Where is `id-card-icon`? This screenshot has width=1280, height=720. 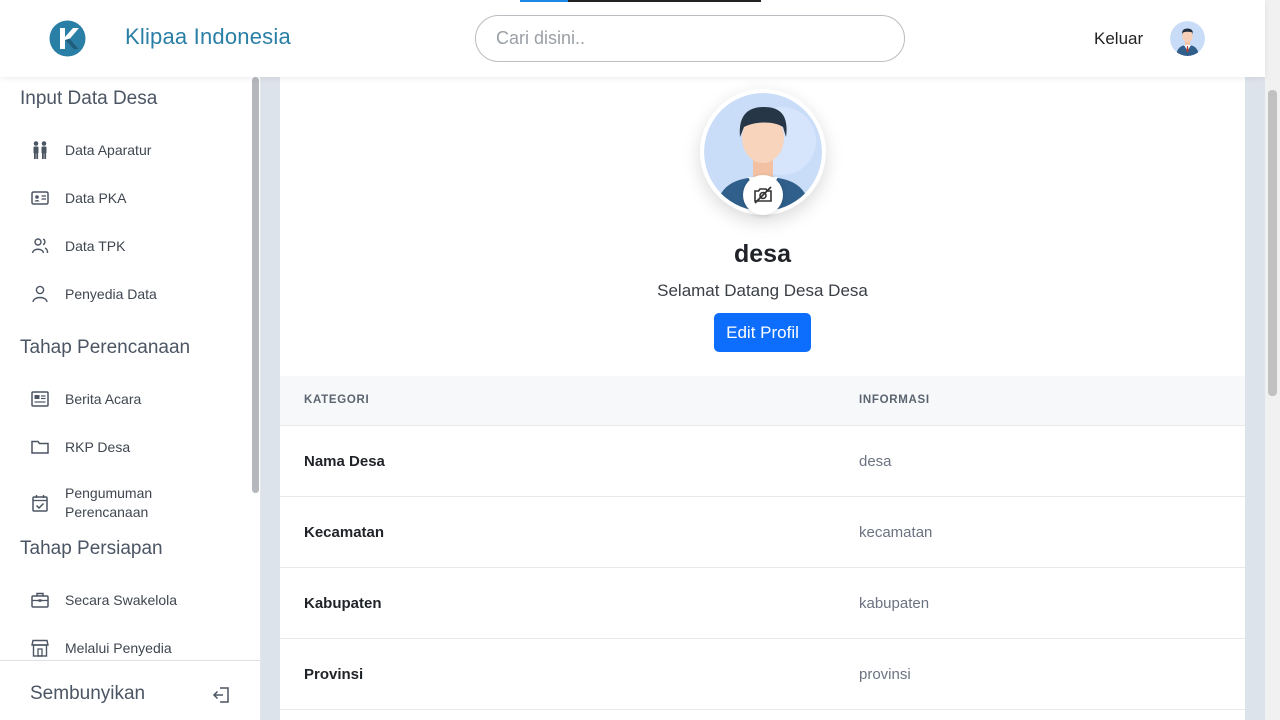
id-card-icon is located at coordinates (40, 198).